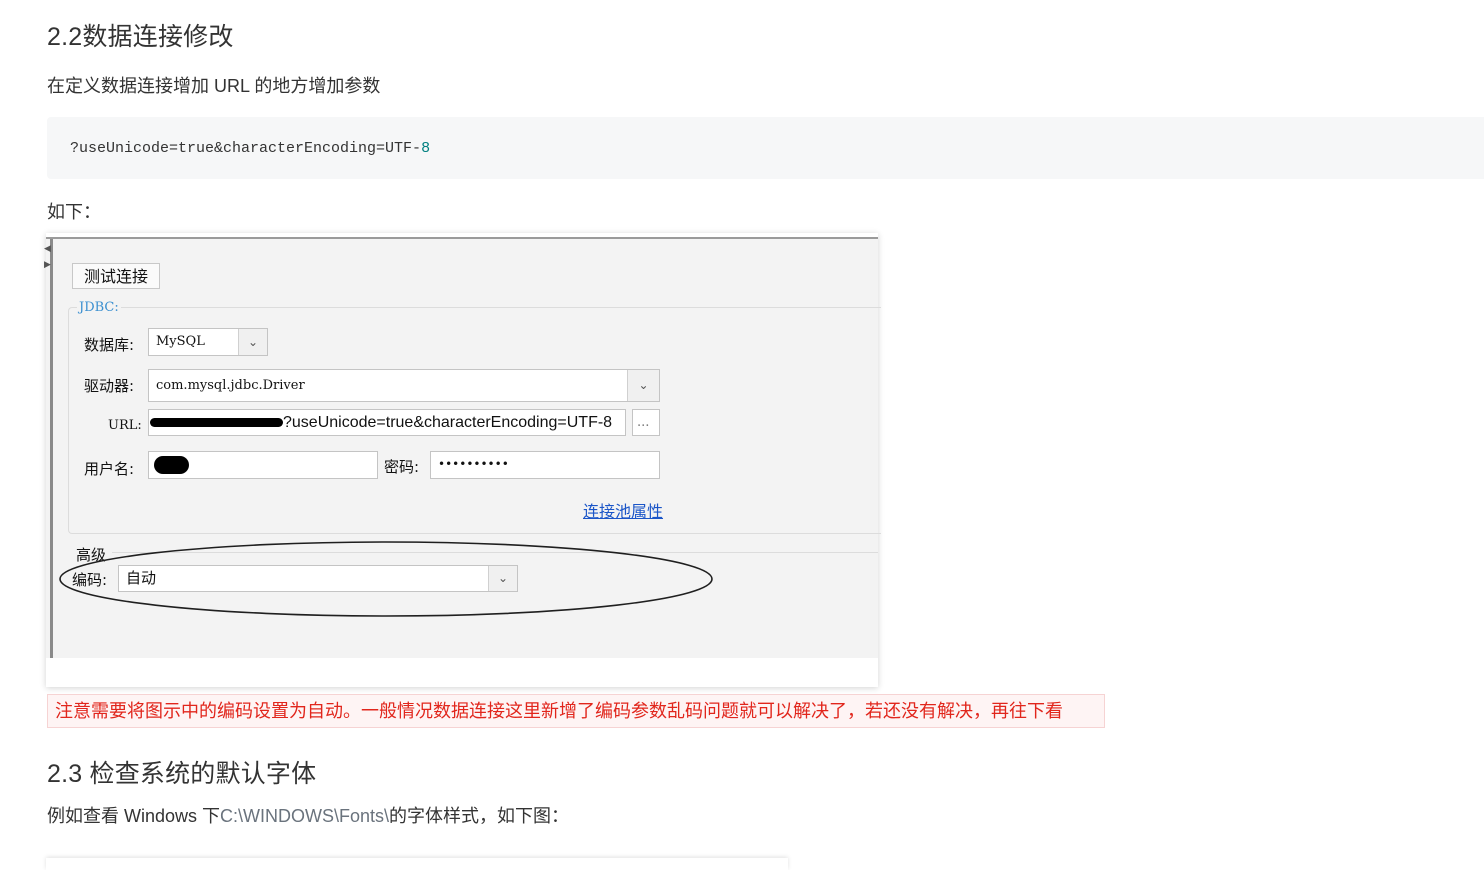  Describe the element at coordinates (214, 86) in the screenshot. I see `section-intro-2-2: 在定义数据连接增加 URL 的地方增加参数` at that location.